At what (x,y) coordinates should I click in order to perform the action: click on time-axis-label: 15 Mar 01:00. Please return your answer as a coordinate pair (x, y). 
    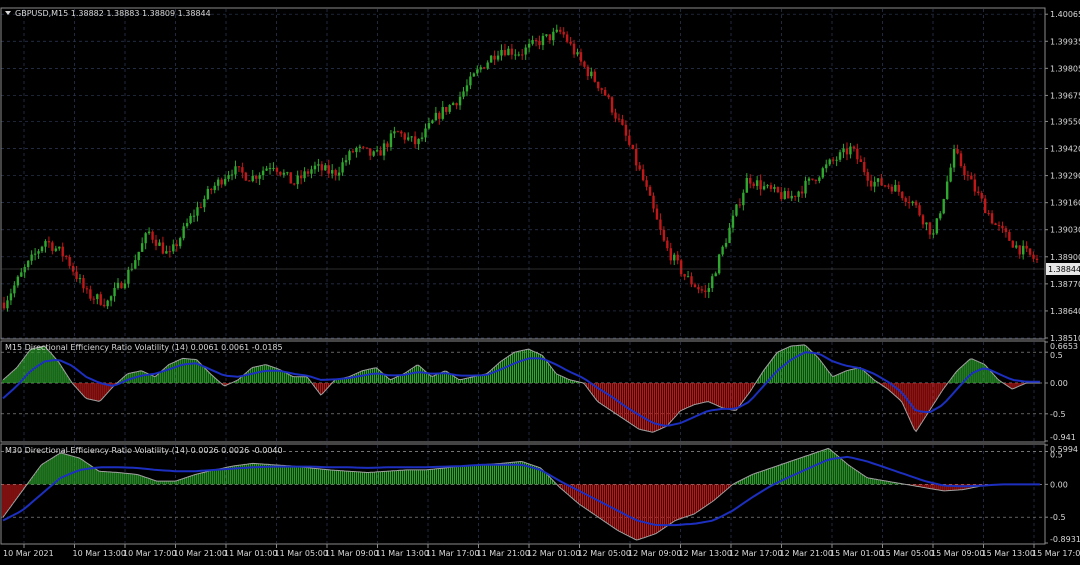
    Looking at the image, I should click on (856, 553).